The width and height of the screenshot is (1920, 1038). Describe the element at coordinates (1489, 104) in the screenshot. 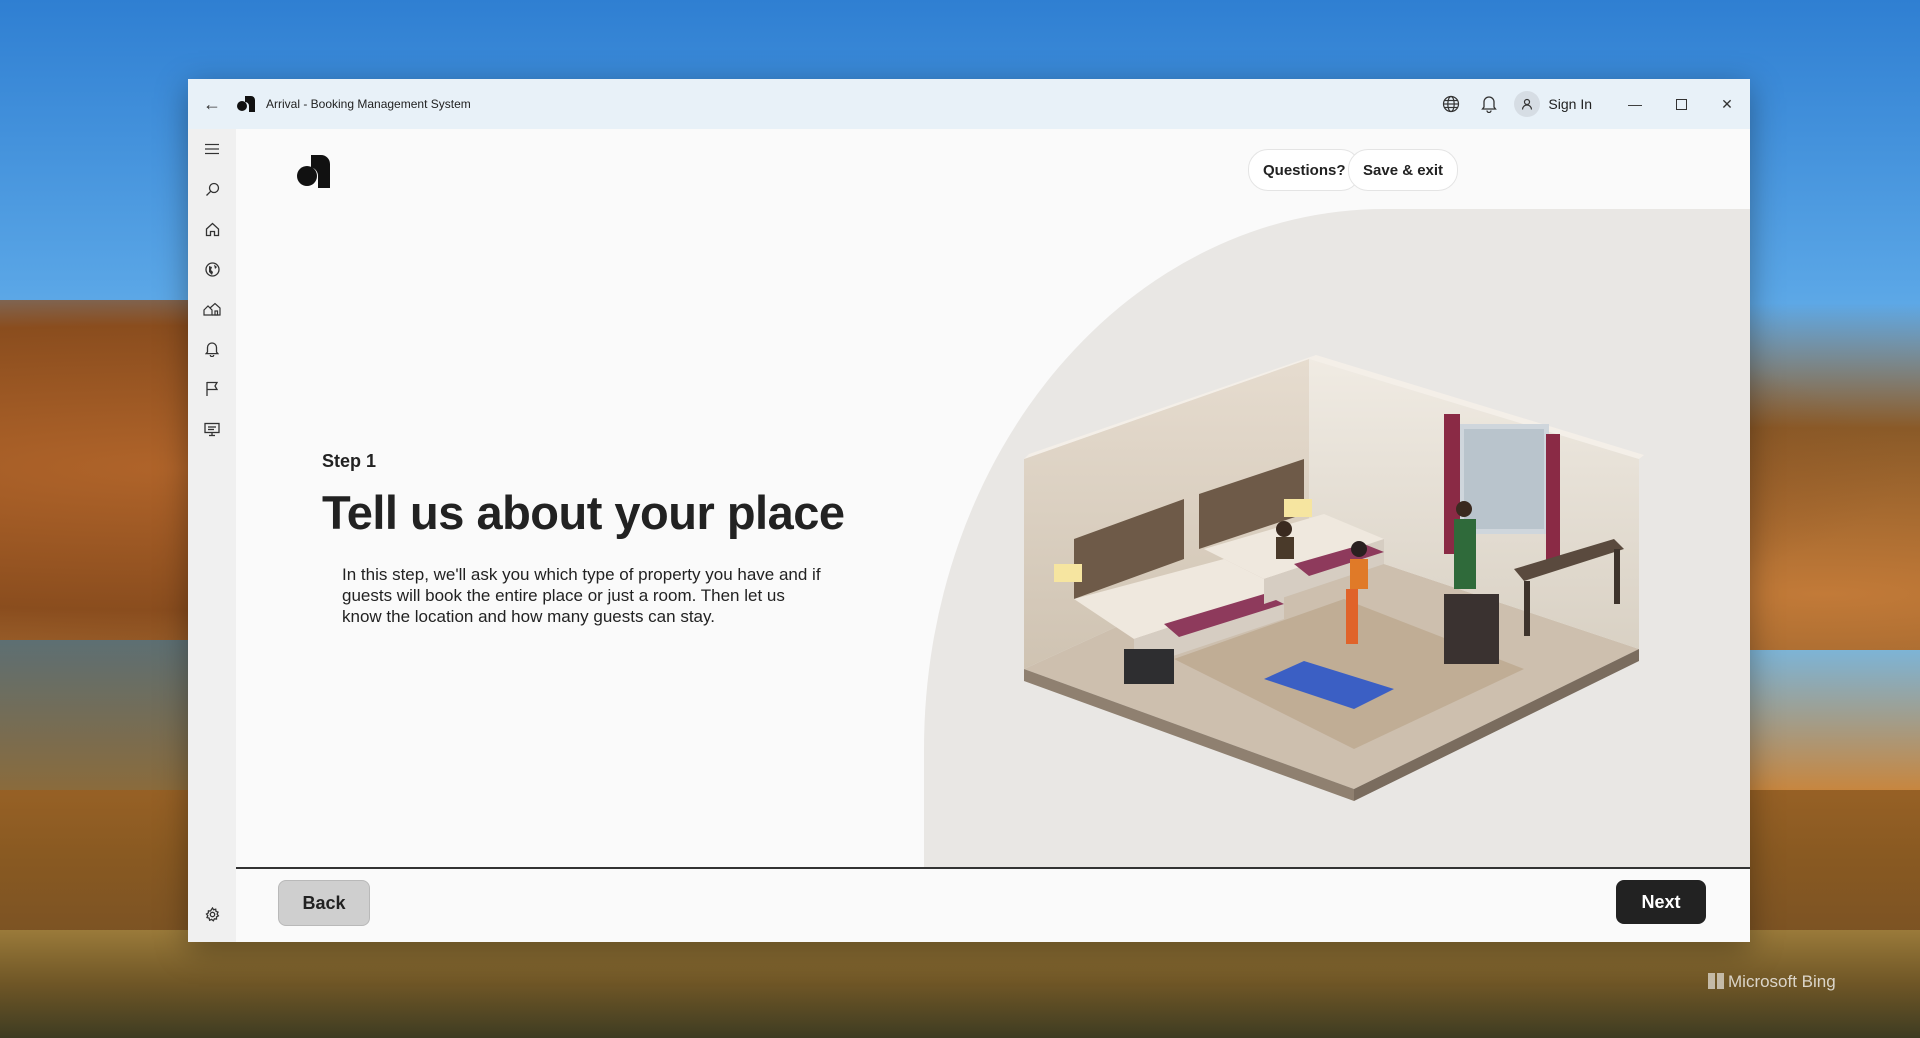

I see `notification-bell-icon` at that location.